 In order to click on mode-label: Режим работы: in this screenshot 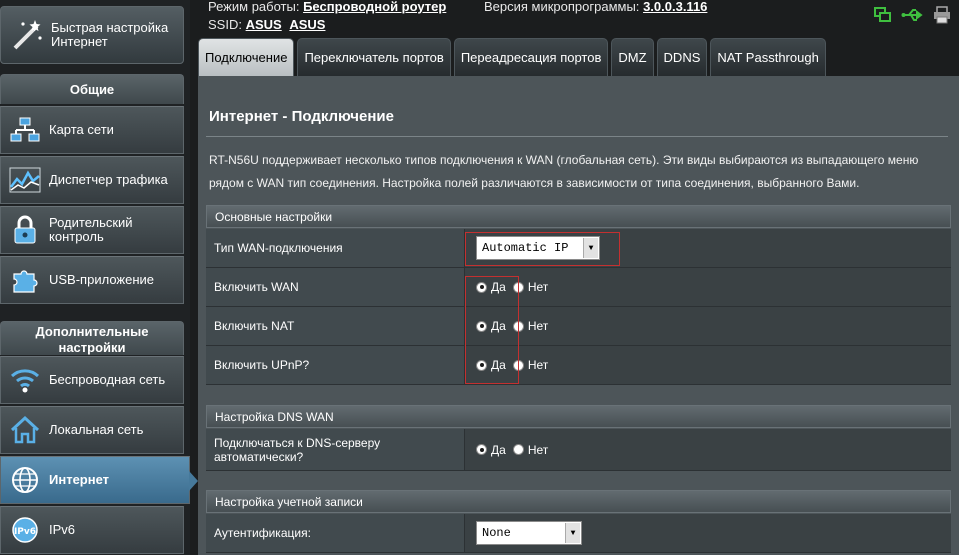, I will do `click(254, 7)`.